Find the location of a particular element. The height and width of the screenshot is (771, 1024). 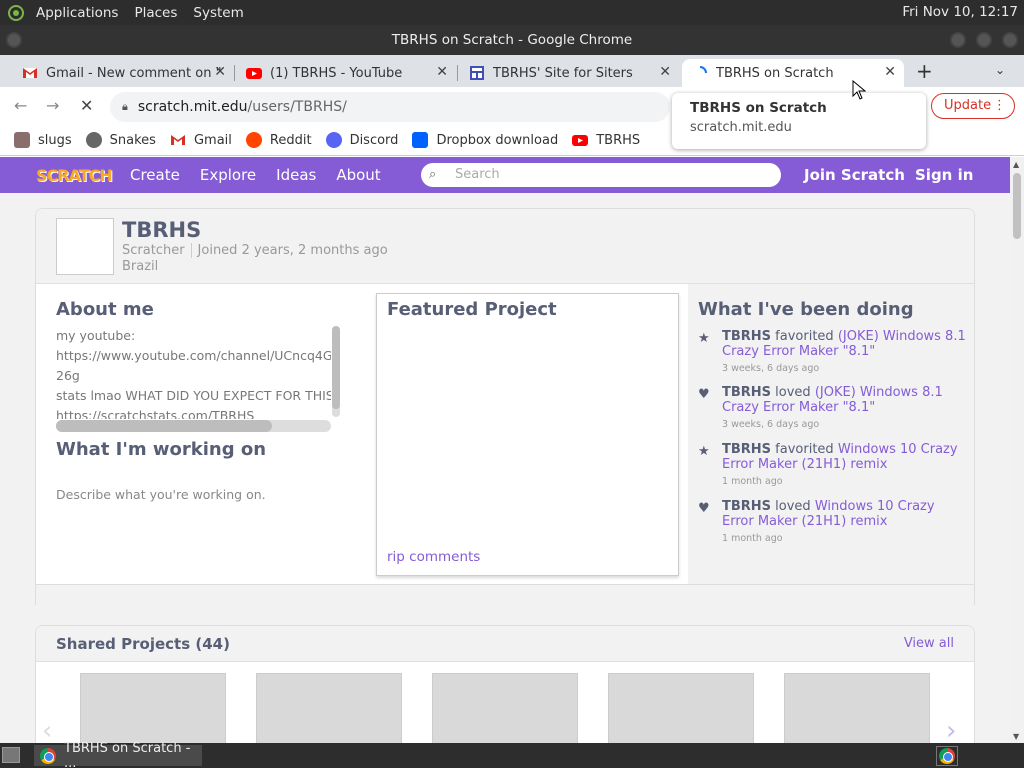

scrollbar-thumb is located at coordinates (1017, 206).